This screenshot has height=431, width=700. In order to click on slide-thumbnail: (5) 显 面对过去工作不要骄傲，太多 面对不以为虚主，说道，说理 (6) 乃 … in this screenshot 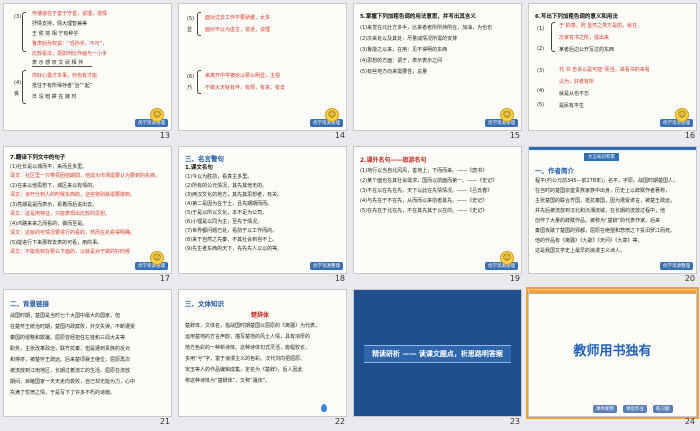, I will do `click(262, 67)`.